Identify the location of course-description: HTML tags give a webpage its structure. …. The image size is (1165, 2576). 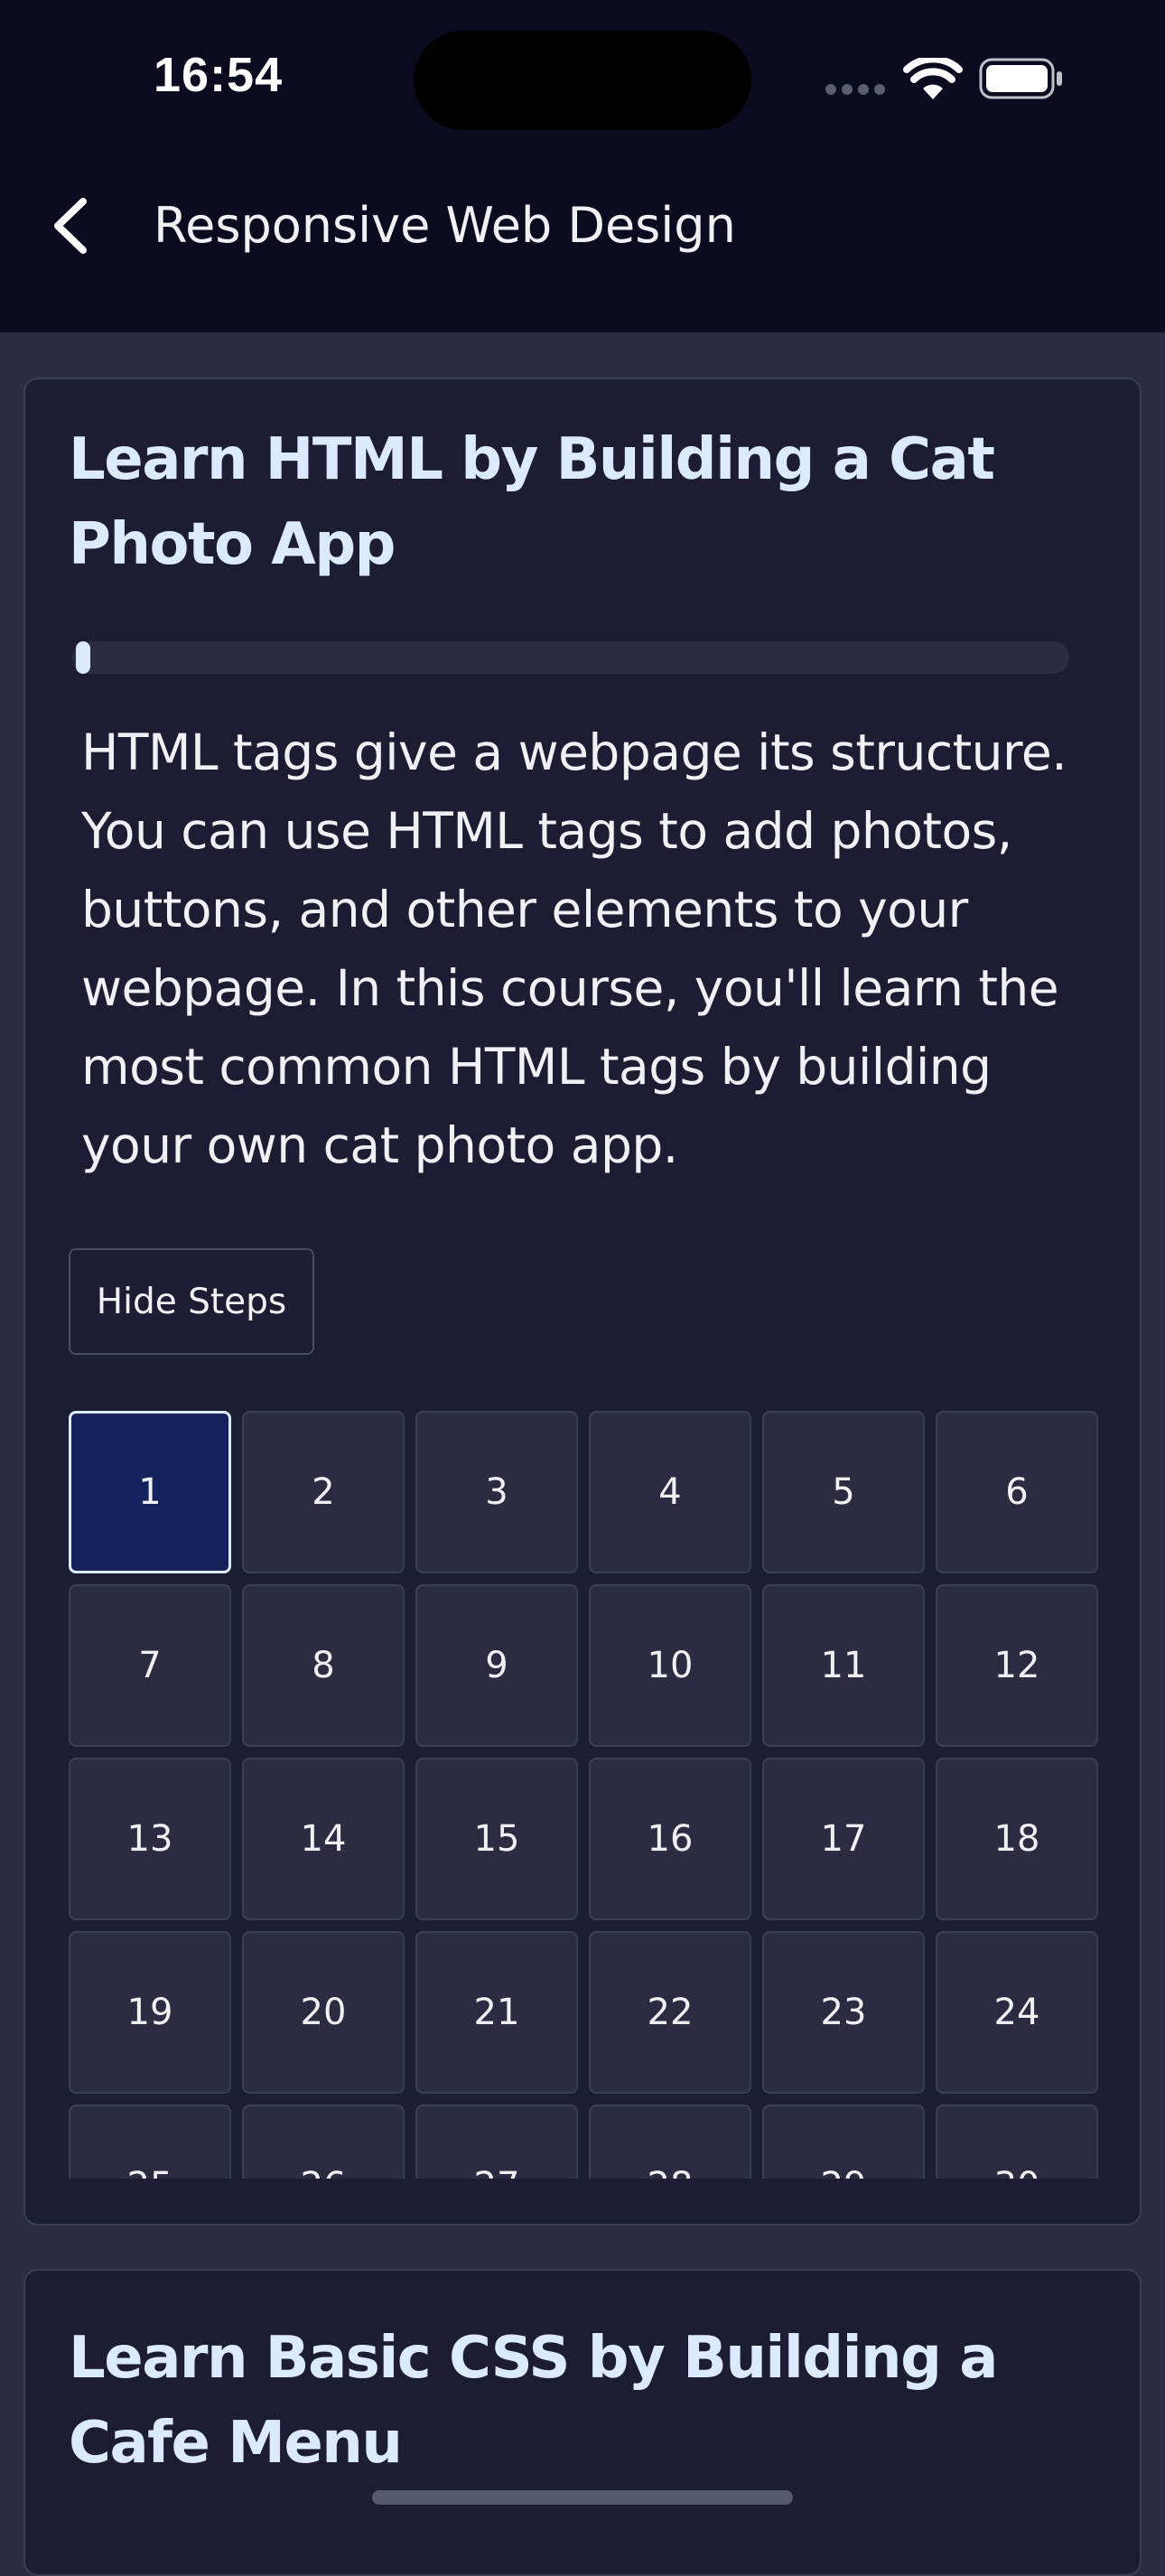
(574, 948).